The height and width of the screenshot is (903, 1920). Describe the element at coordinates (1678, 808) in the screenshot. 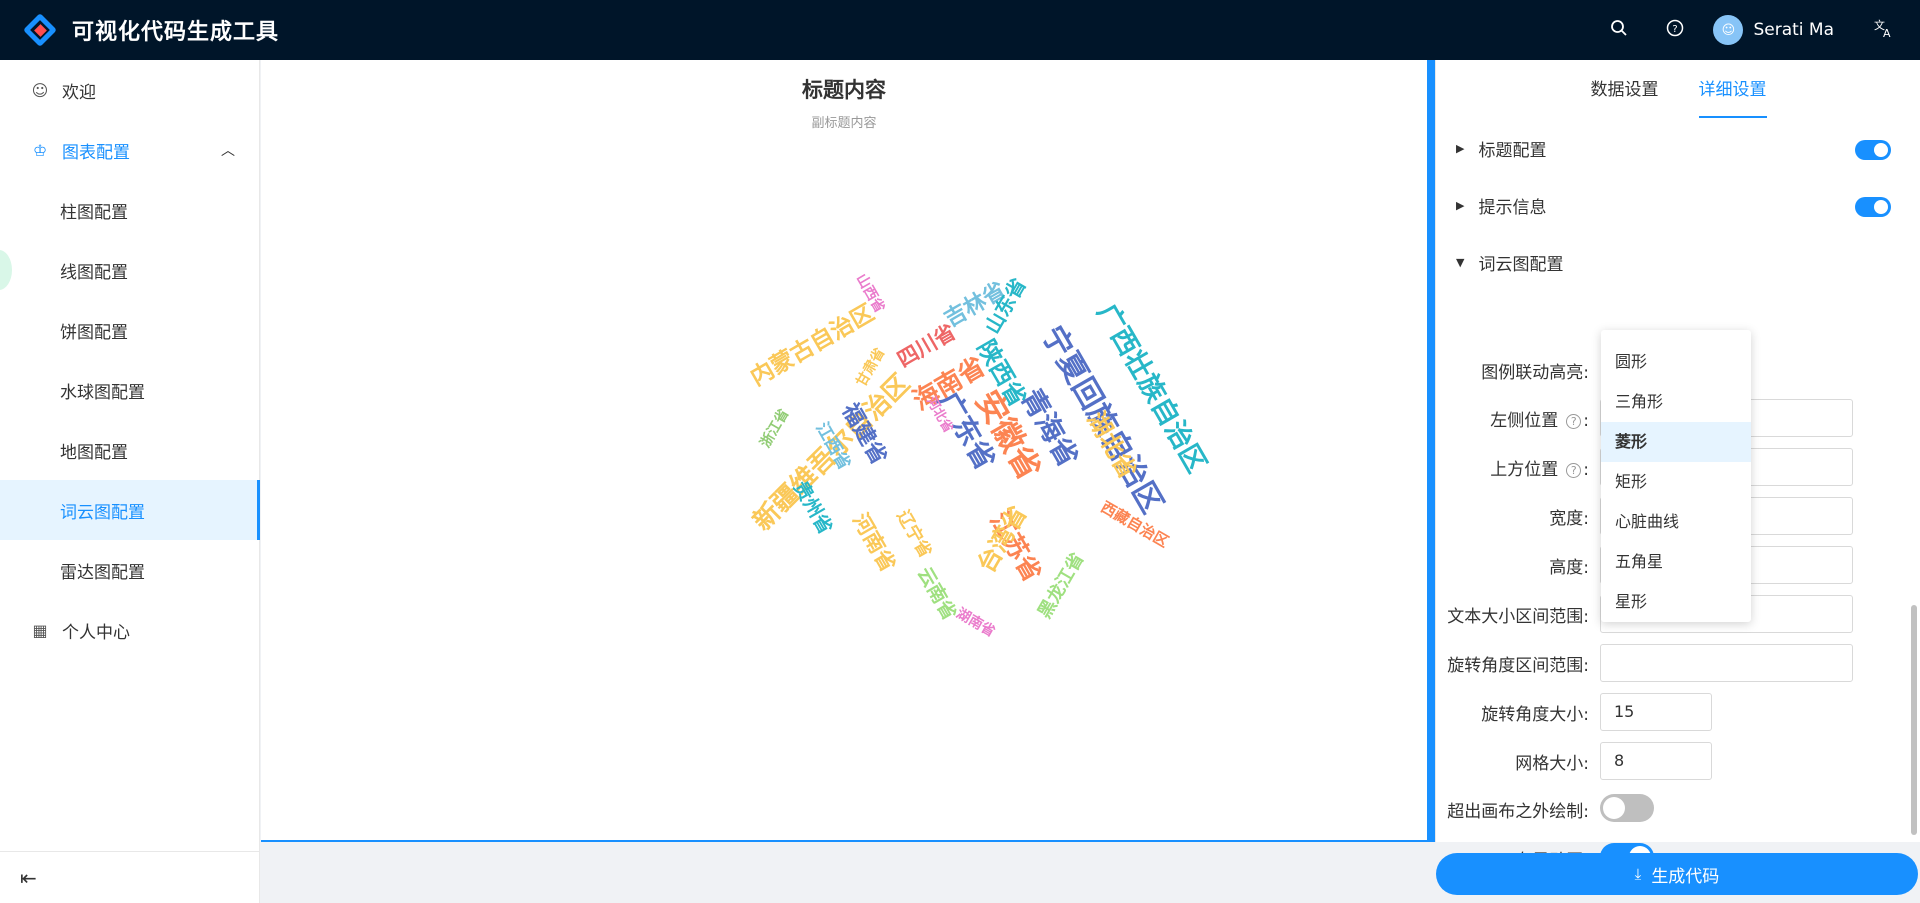

I see `field-draw-outside: 超出画布之外绘制:` at that location.